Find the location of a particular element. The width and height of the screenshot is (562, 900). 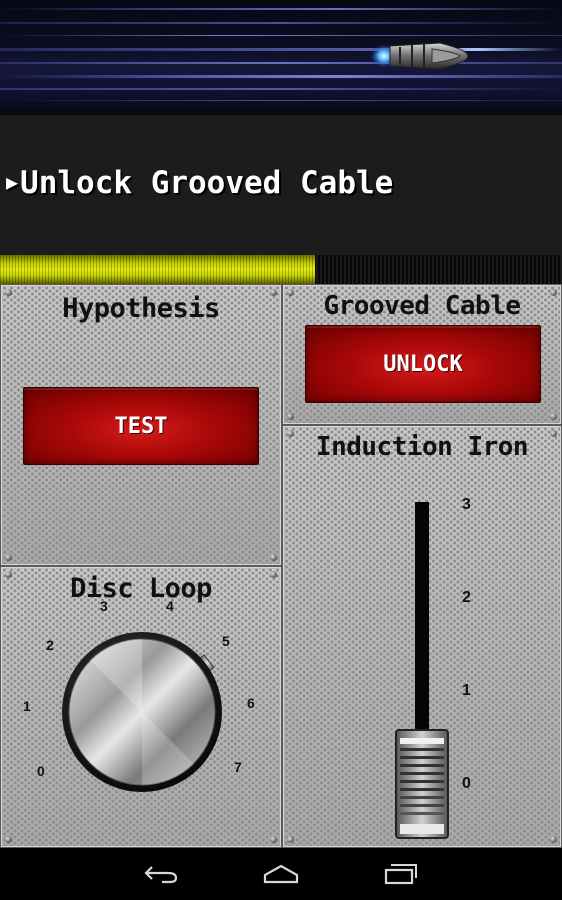

grooved-cable-panel: Grooved Cable UNLOCK is located at coordinates (422, 354).